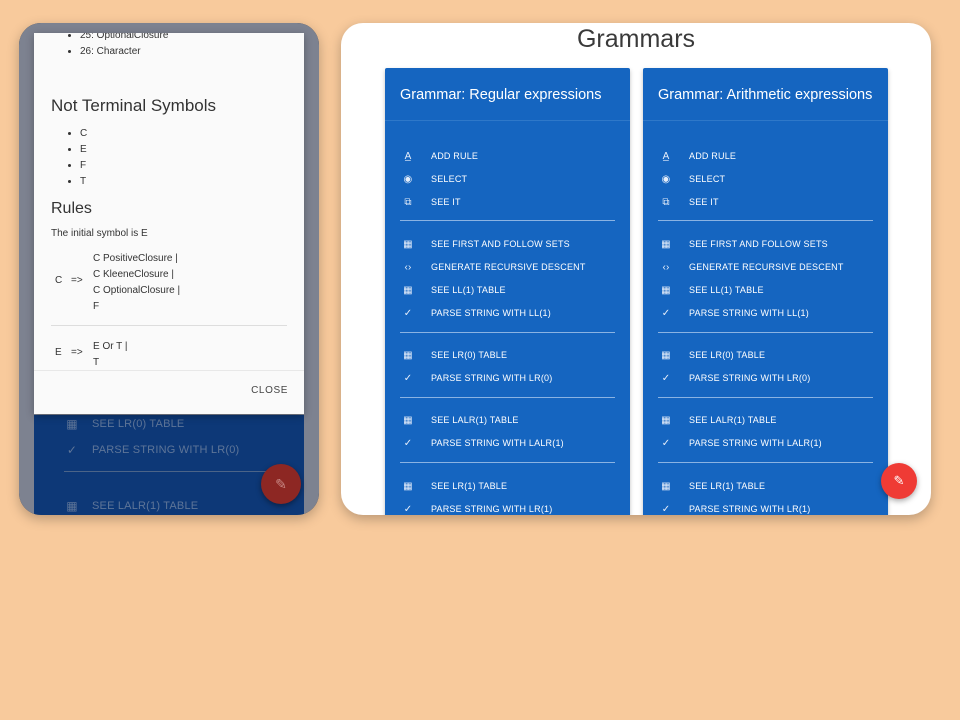 This screenshot has width=960, height=720. Describe the element at coordinates (124, 424) in the screenshot. I see `menu-item-see-lr0-table: ▦ SEE LR(0) TABLE` at that location.